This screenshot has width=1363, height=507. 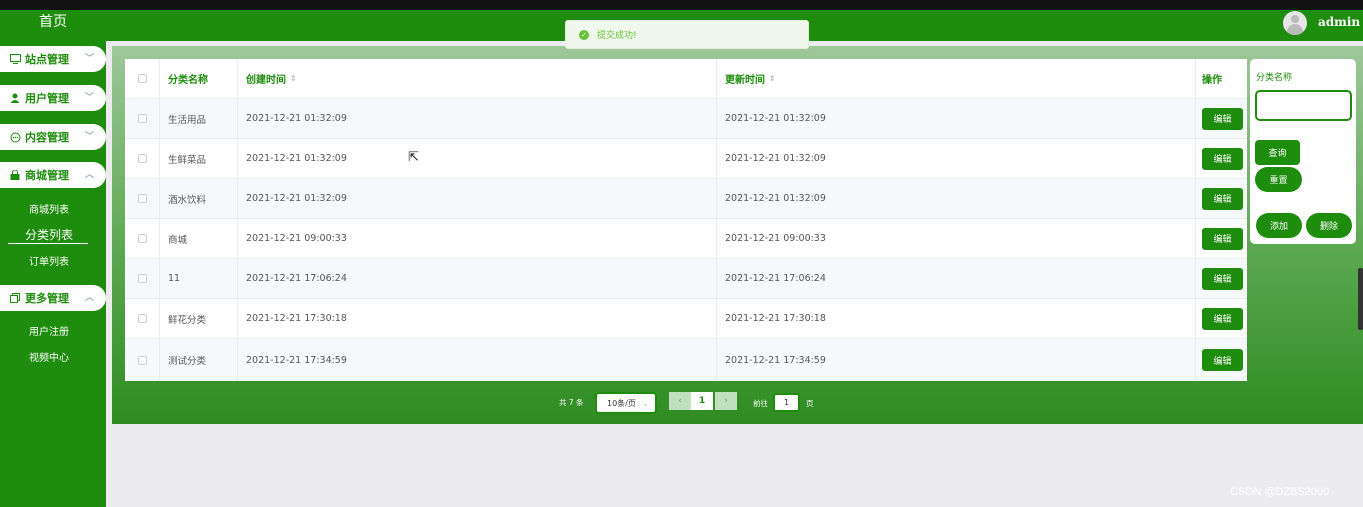 What do you see at coordinates (15, 59) in the screenshot?
I see `monitor-icon` at bounding box center [15, 59].